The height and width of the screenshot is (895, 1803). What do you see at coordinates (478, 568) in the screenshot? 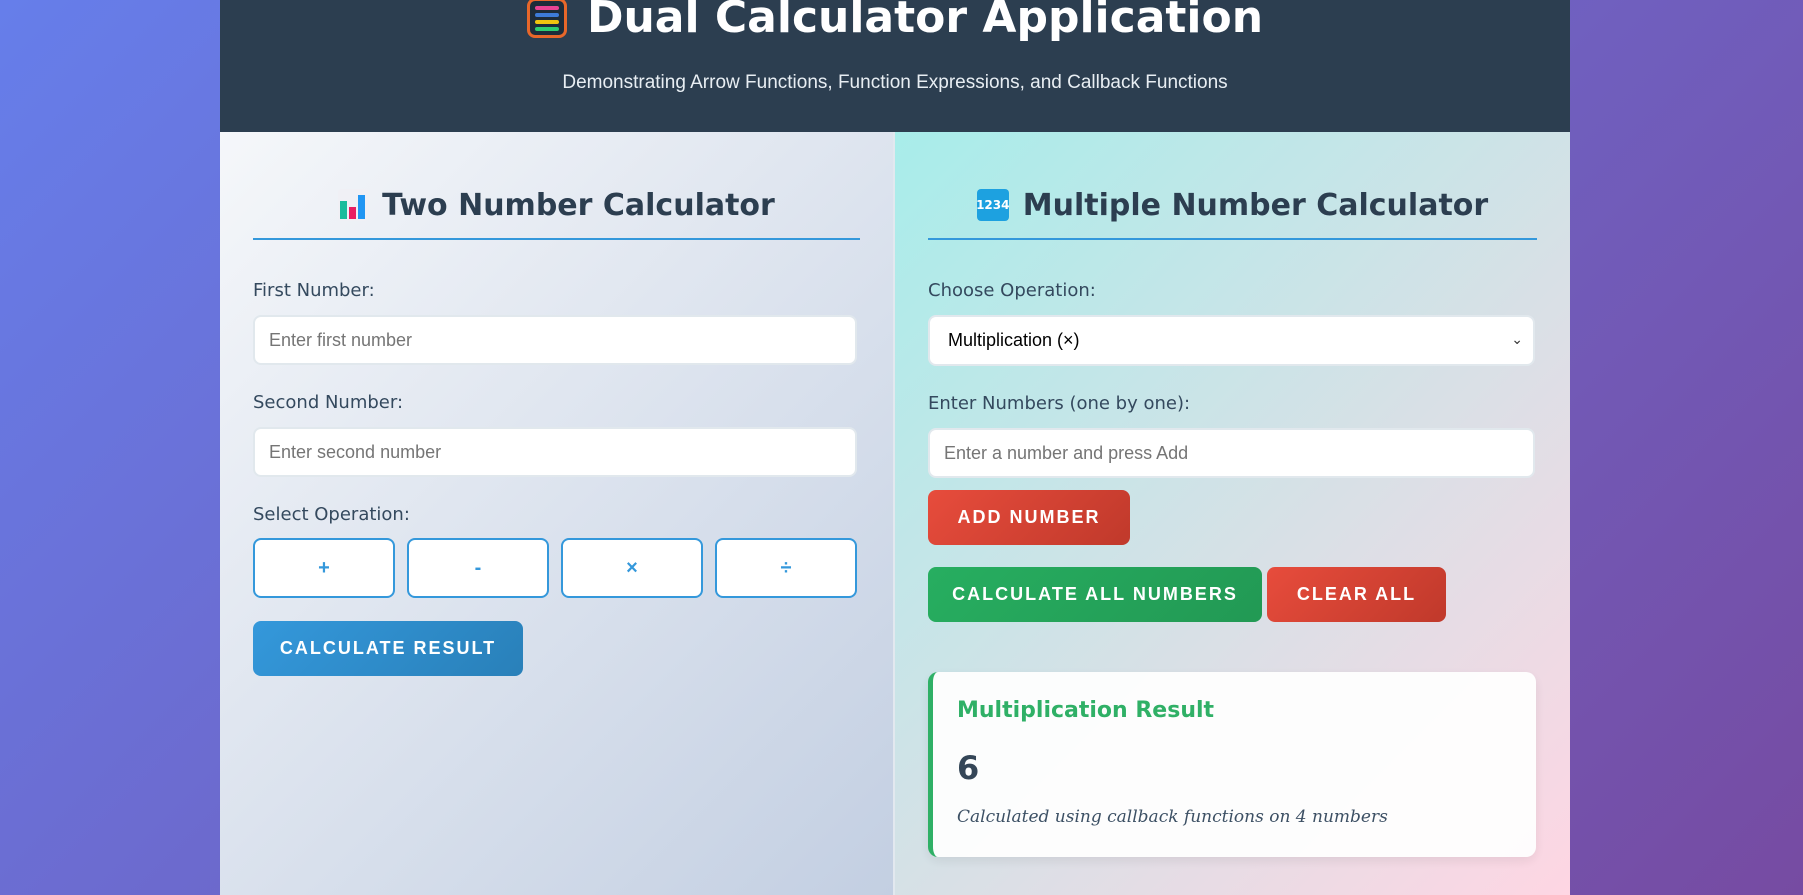
I see `subtract-operation-button: -` at bounding box center [478, 568].